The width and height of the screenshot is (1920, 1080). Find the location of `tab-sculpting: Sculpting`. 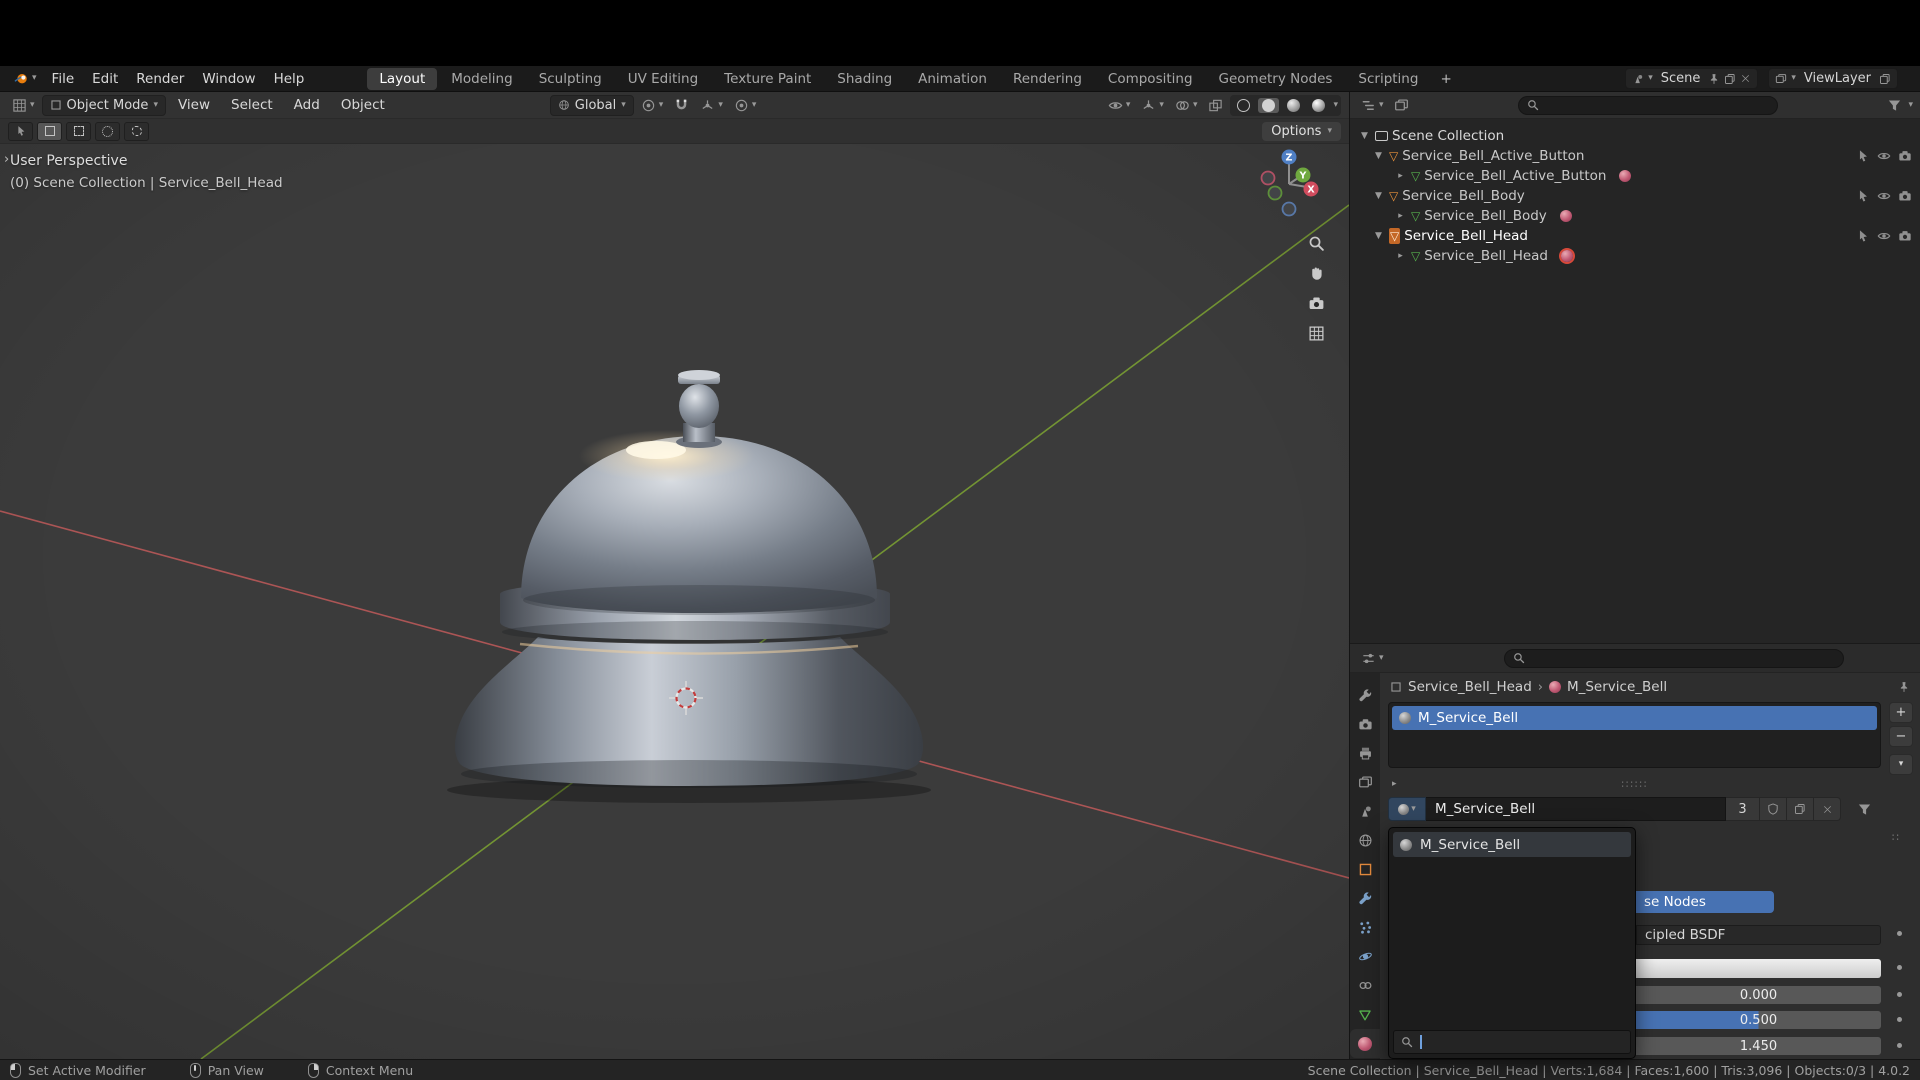

tab-sculpting: Sculpting is located at coordinates (570, 79).